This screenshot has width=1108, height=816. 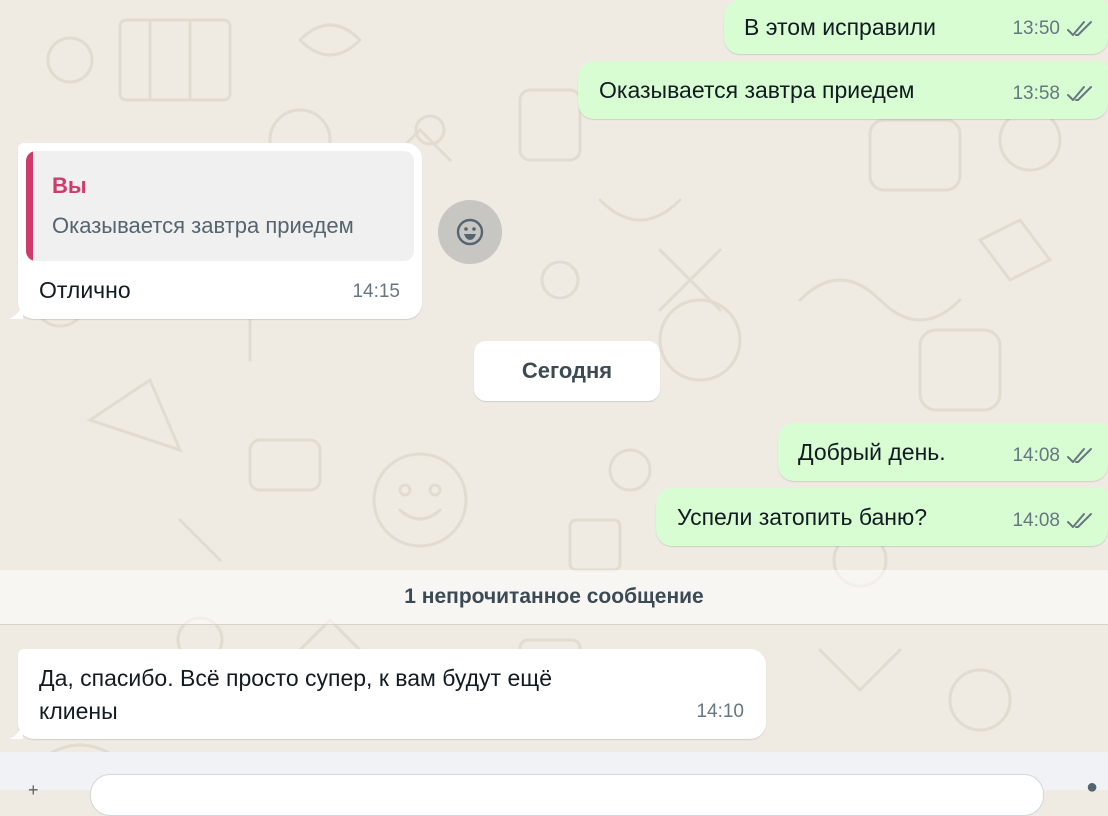 I want to click on unread-messages-banner: 1 непрочитанное сообщение, so click(x=554, y=597).